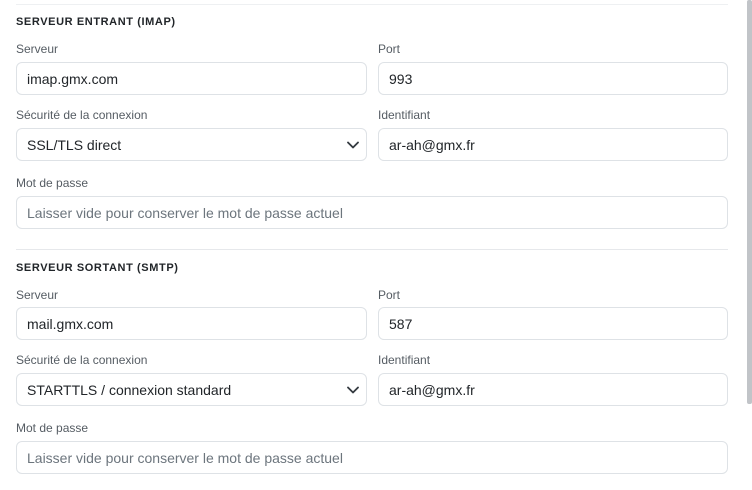 The width and height of the screenshot is (752, 490). Describe the element at coordinates (191, 144) in the screenshot. I see `imap-security-select: SSL/TLS direct` at that location.